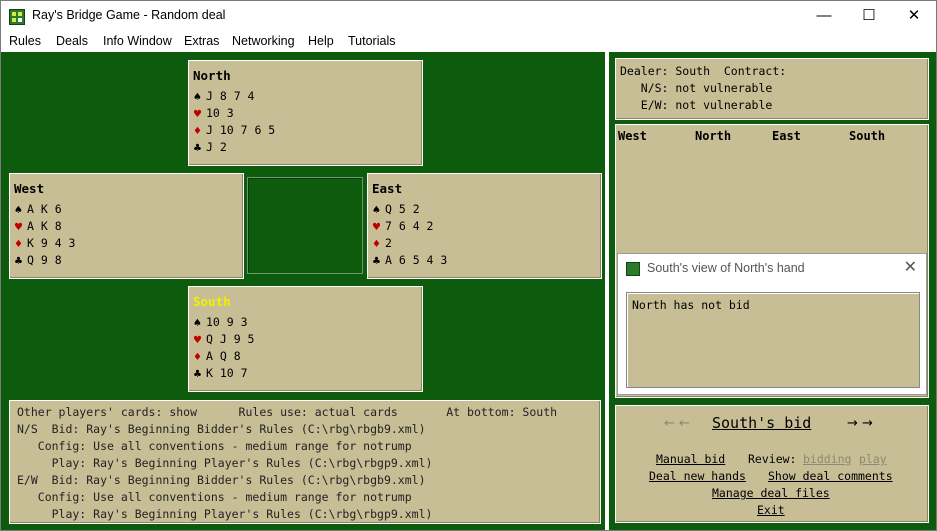 This screenshot has height=531, width=937. What do you see at coordinates (72, 41) in the screenshot?
I see `menu-deals: Deals` at bounding box center [72, 41].